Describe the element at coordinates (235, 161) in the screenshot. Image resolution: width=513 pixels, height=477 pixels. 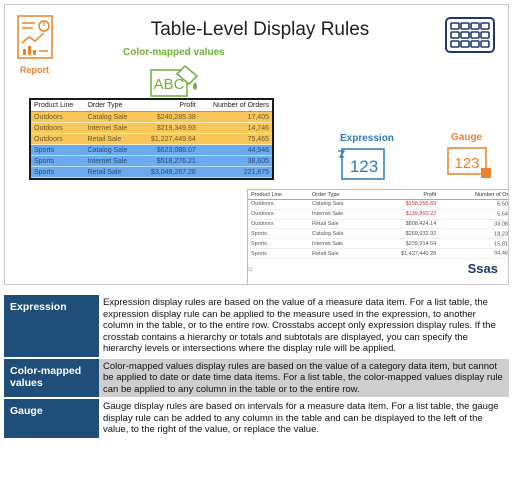
I see `cell: 38,605` at that location.